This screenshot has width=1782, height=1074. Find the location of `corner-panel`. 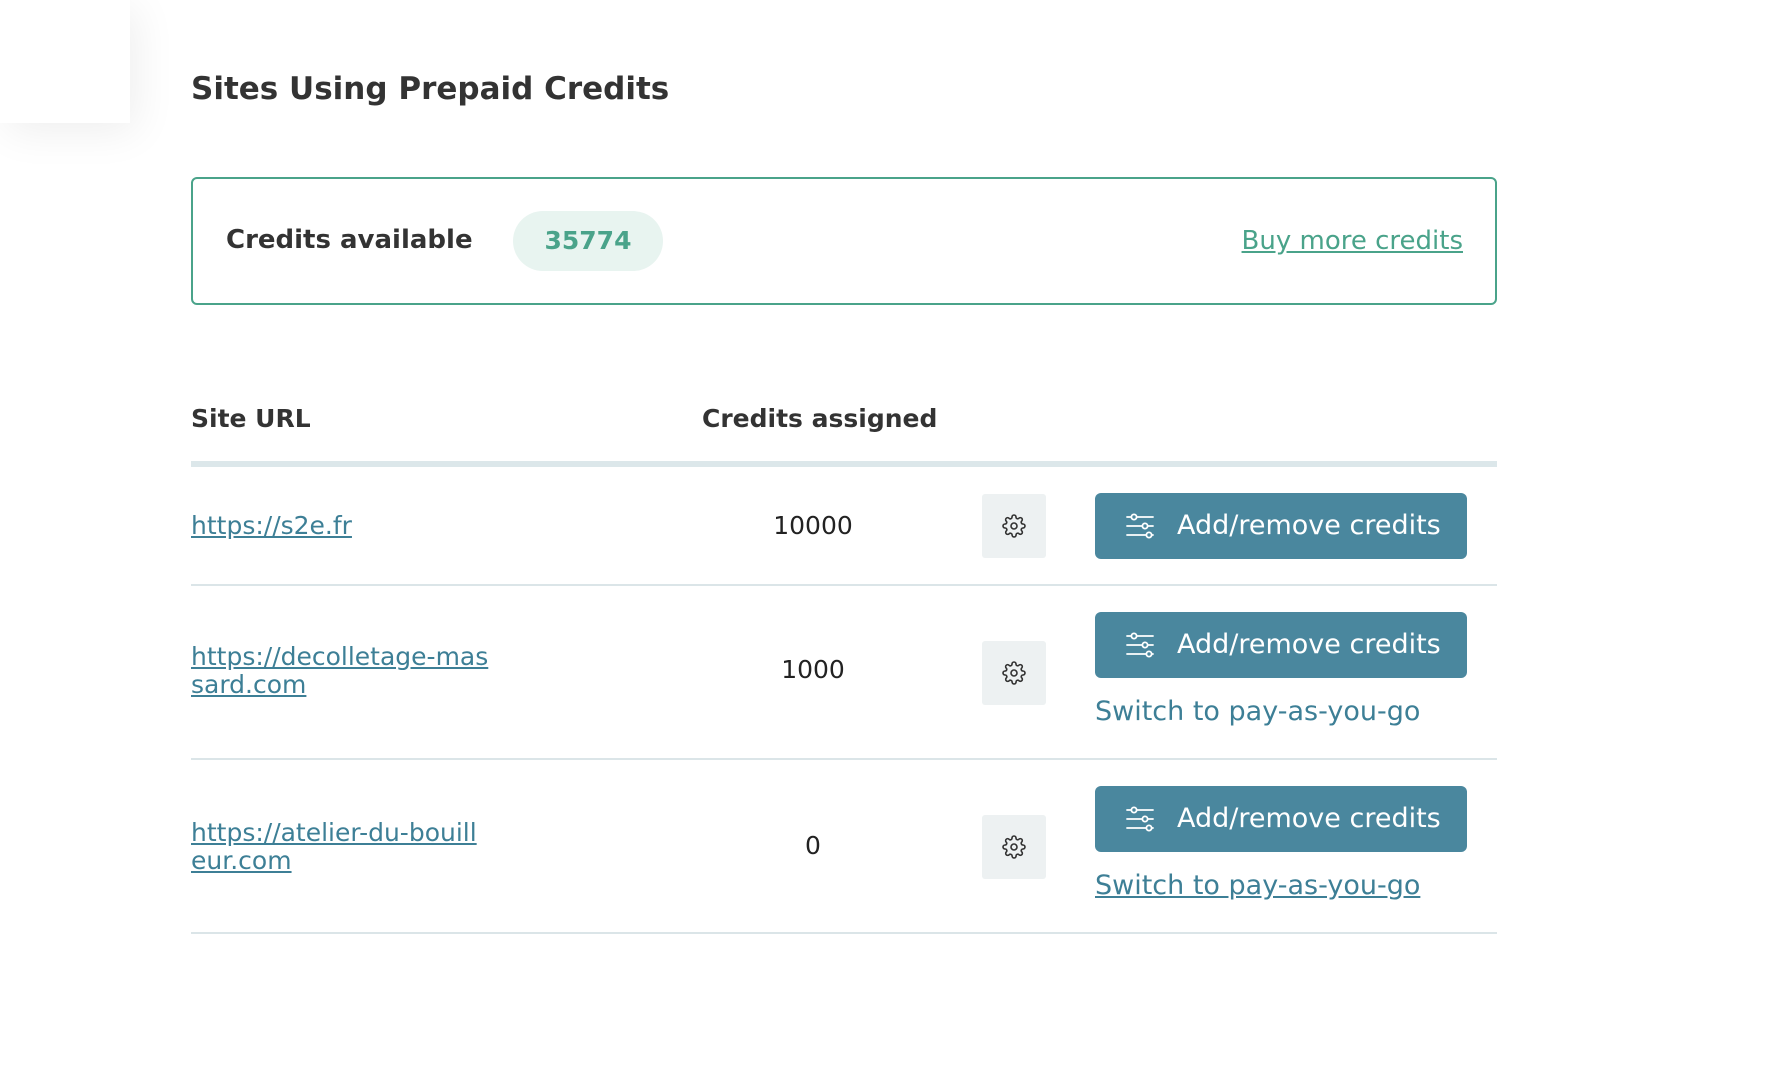

corner-panel is located at coordinates (65, 61).